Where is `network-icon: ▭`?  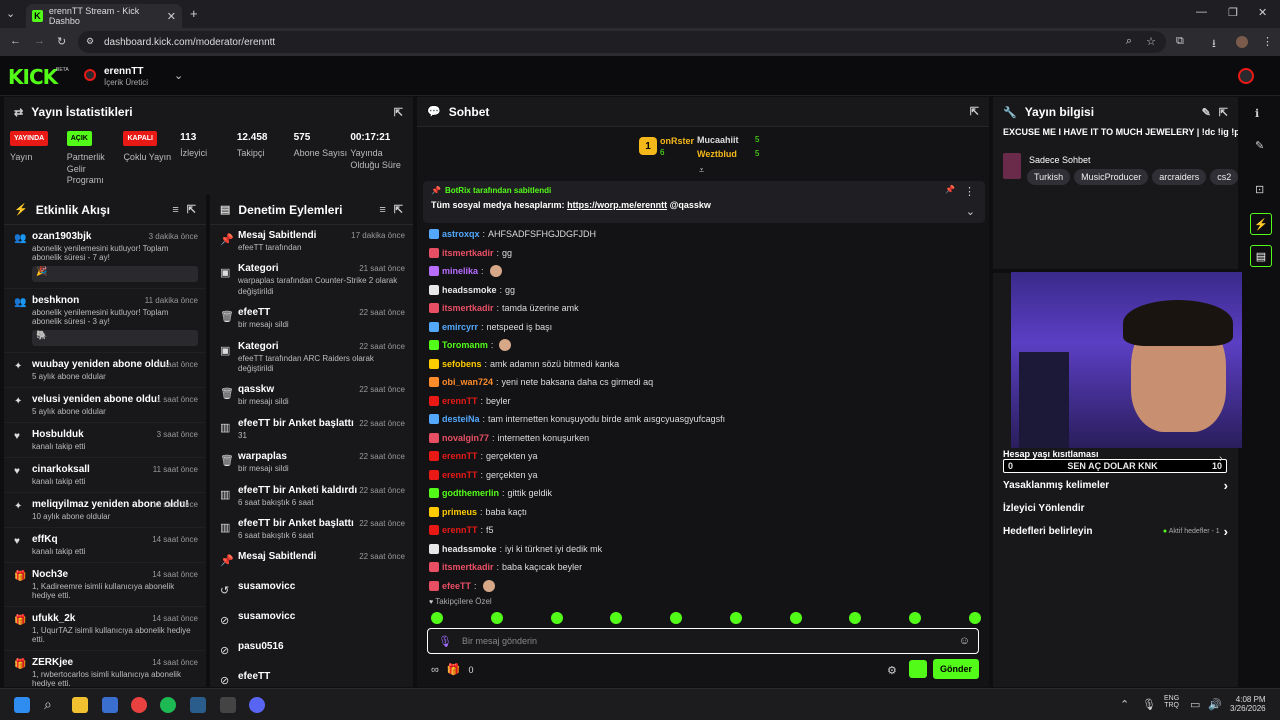 network-icon: ▭ is located at coordinates (1195, 704).